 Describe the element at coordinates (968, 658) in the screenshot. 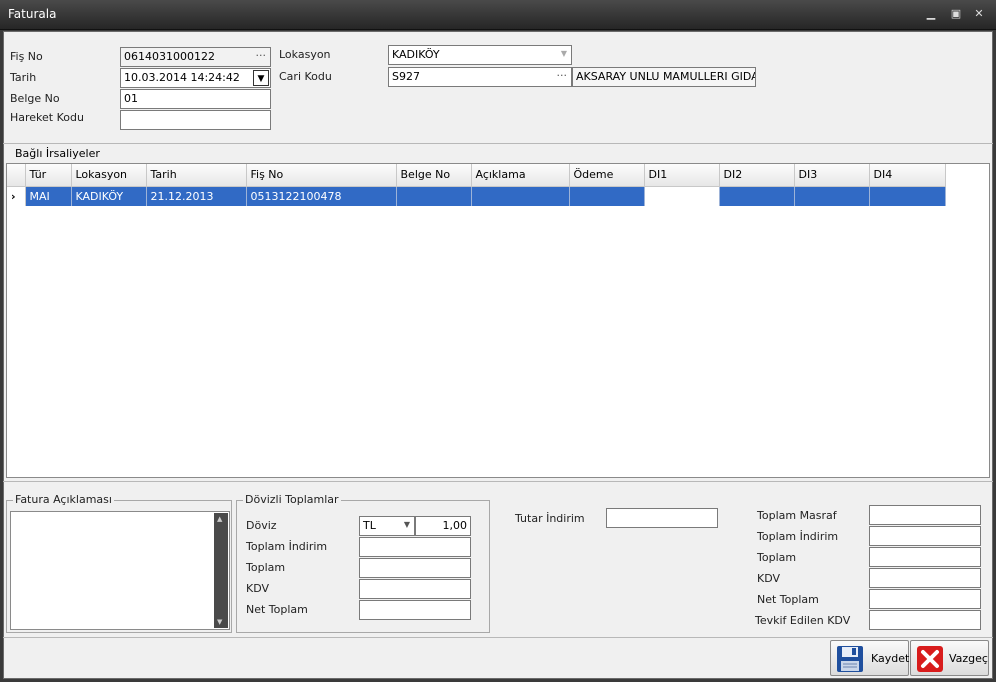

I see `vazgec-label: Vazgeç` at that location.